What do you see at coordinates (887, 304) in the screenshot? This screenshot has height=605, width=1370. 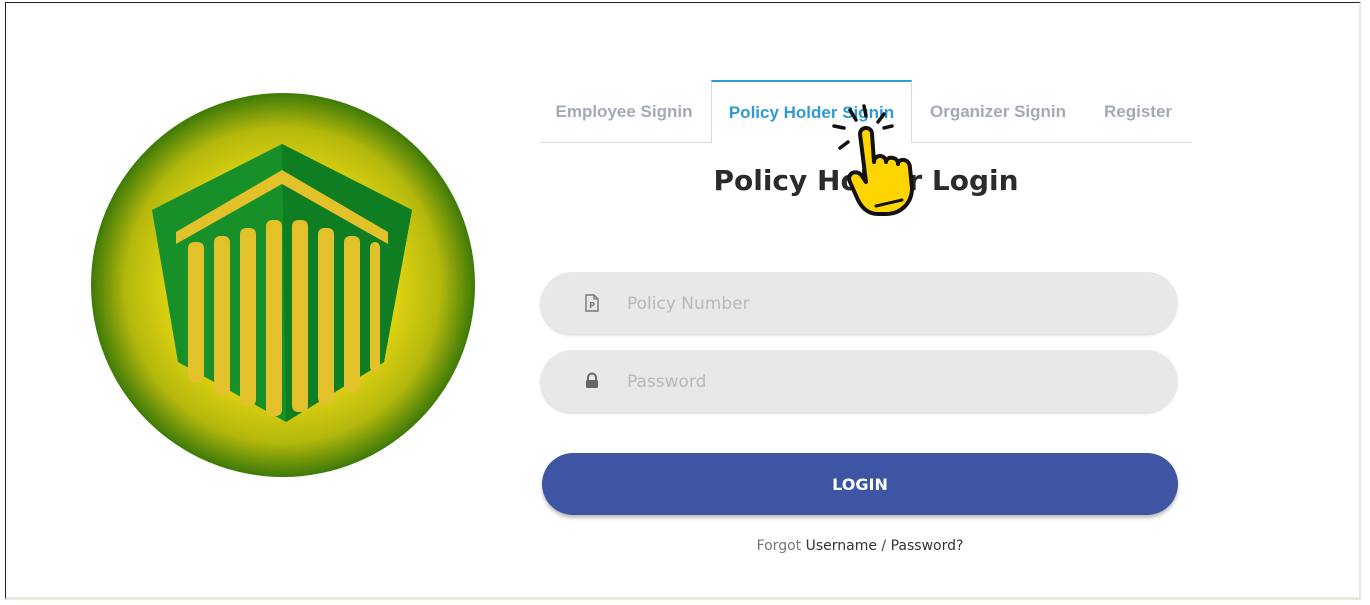 I see `policy-number-input` at bounding box center [887, 304].